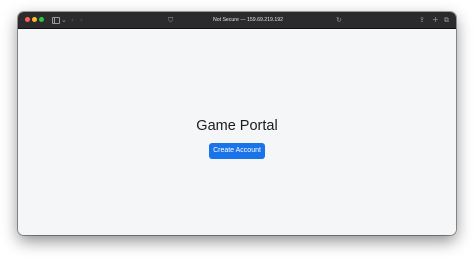 The image size is (474, 259). I want to click on page-title: Game Portal, so click(237, 126).